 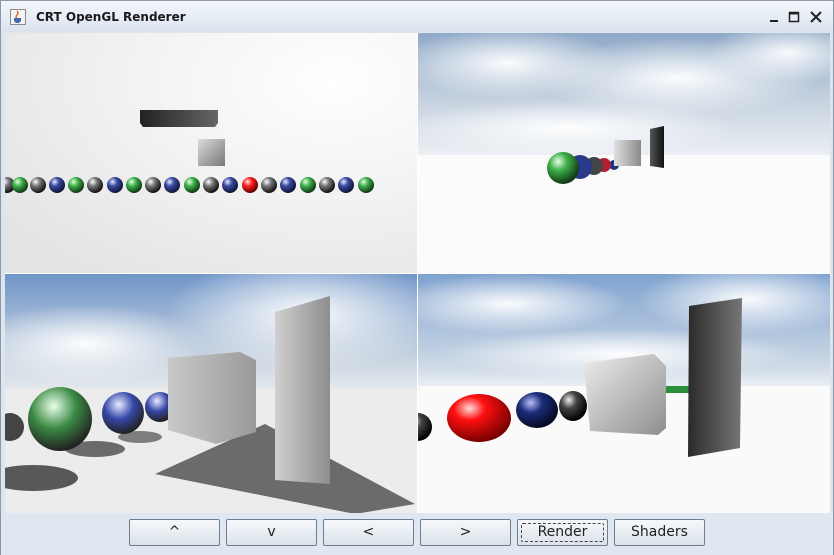 What do you see at coordinates (417, 16) in the screenshot?
I see `title-bar: CRT OpenGL Renderer` at bounding box center [417, 16].